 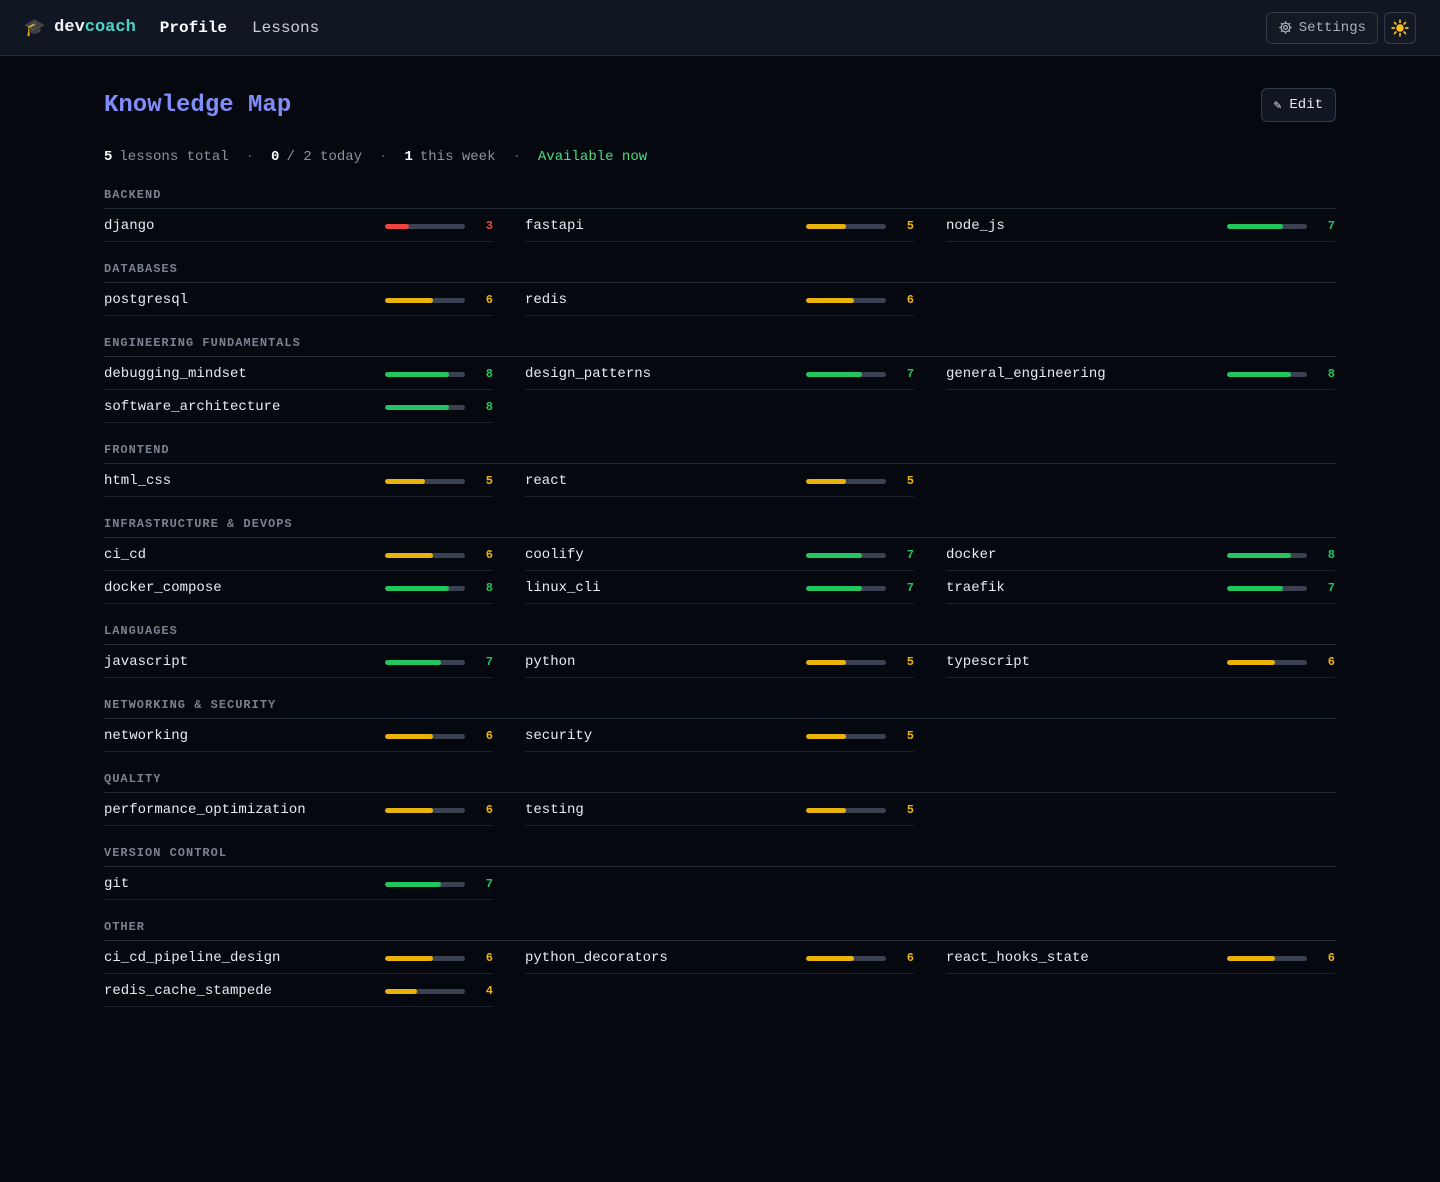 I want to click on section-backend: BACKEND django 3 fastapi 5 node_js 7, so click(x=720, y=215).